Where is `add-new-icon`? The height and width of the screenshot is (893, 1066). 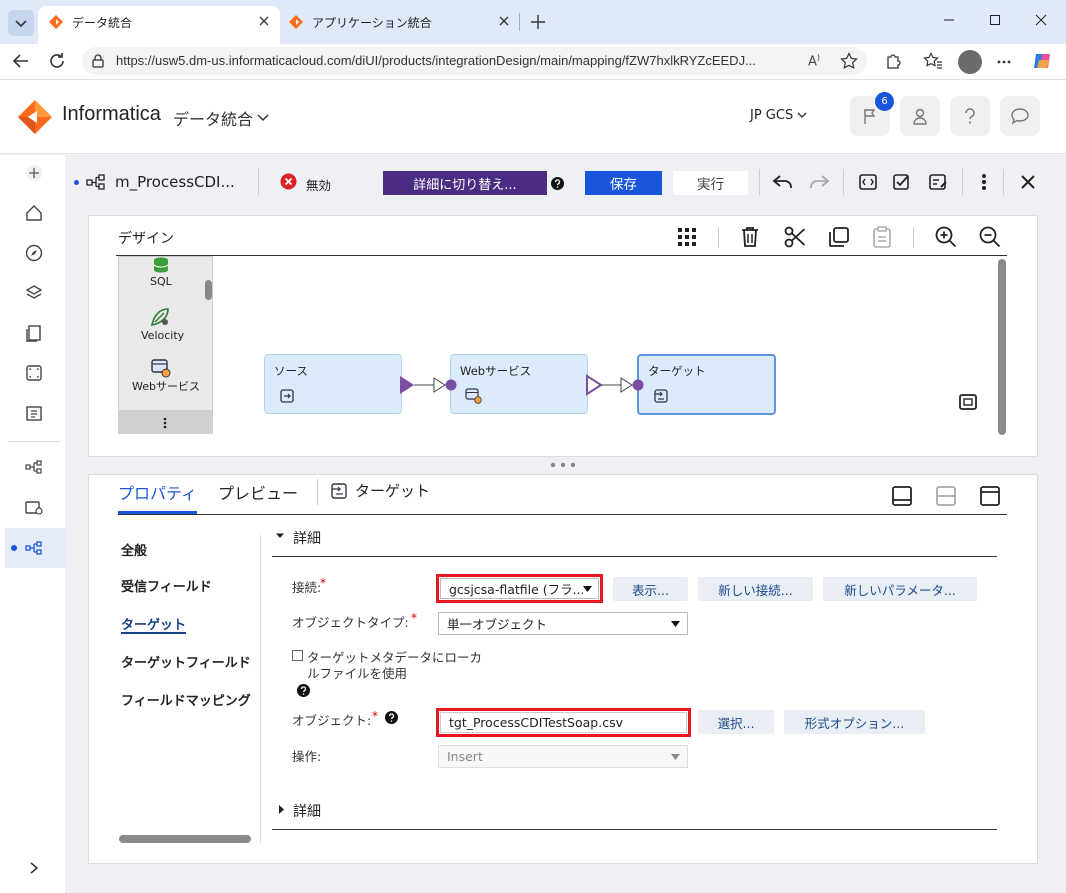
add-new-icon is located at coordinates (34, 173).